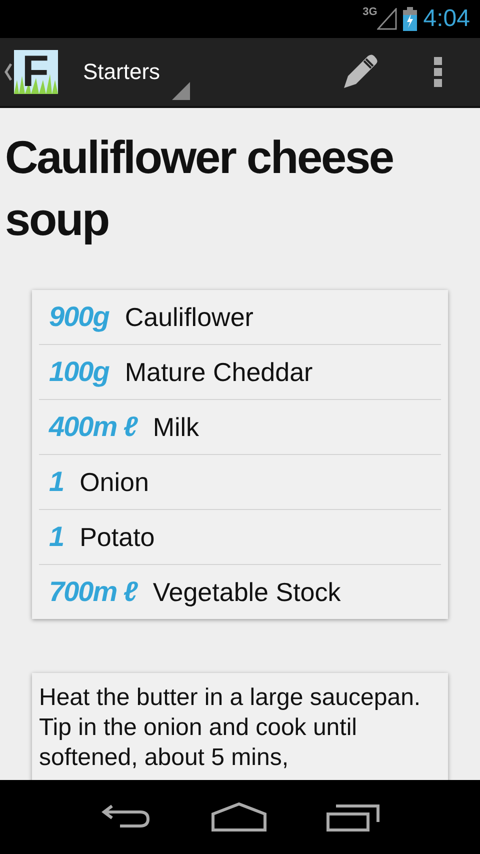  Describe the element at coordinates (93, 427) in the screenshot. I see `ingredient-quantity: 400m ℓ` at that location.